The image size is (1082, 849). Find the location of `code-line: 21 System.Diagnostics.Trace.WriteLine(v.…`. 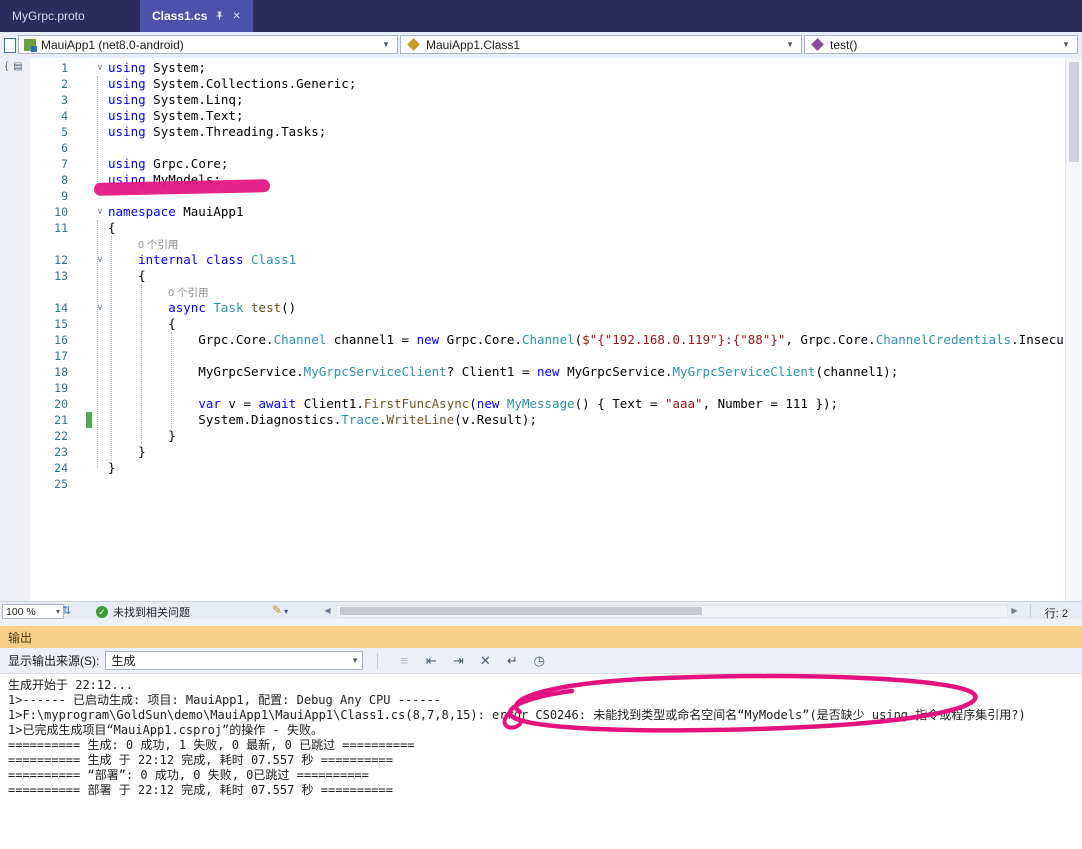

code-line: 21 System.Diagnostics.Trace.WriteLine(v.… is located at coordinates (533, 420).